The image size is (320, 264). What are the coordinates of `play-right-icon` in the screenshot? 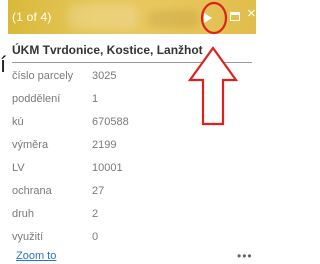 It's located at (208, 18).